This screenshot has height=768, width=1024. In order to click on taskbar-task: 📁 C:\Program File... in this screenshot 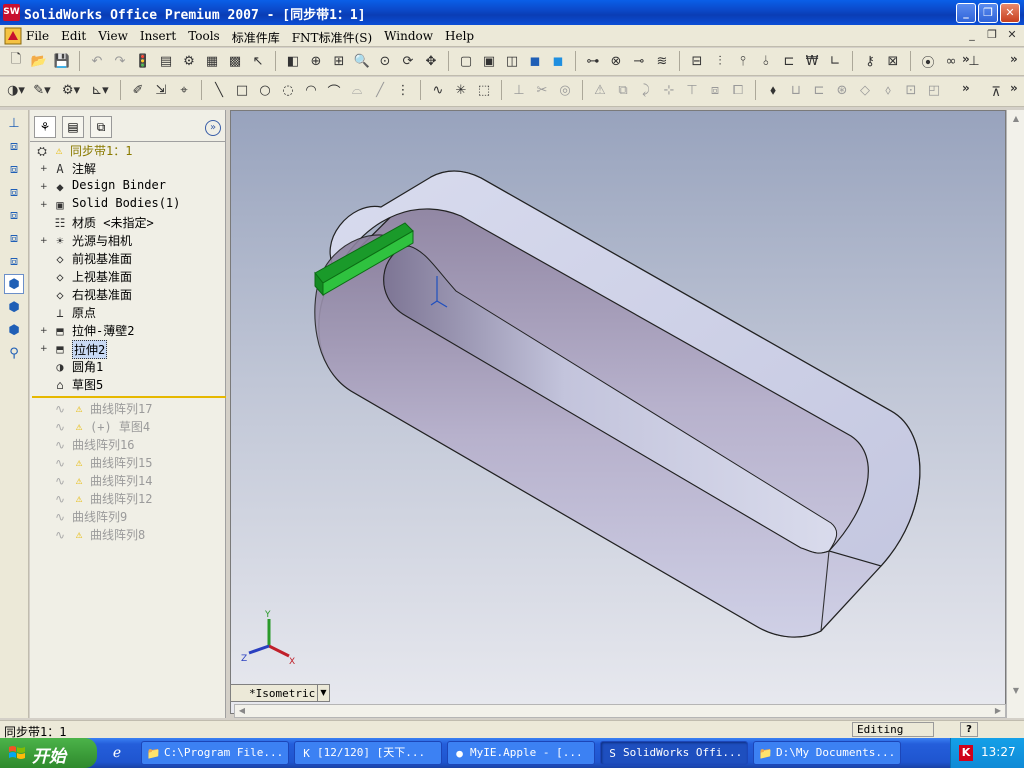, I will do `click(215, 753)`.